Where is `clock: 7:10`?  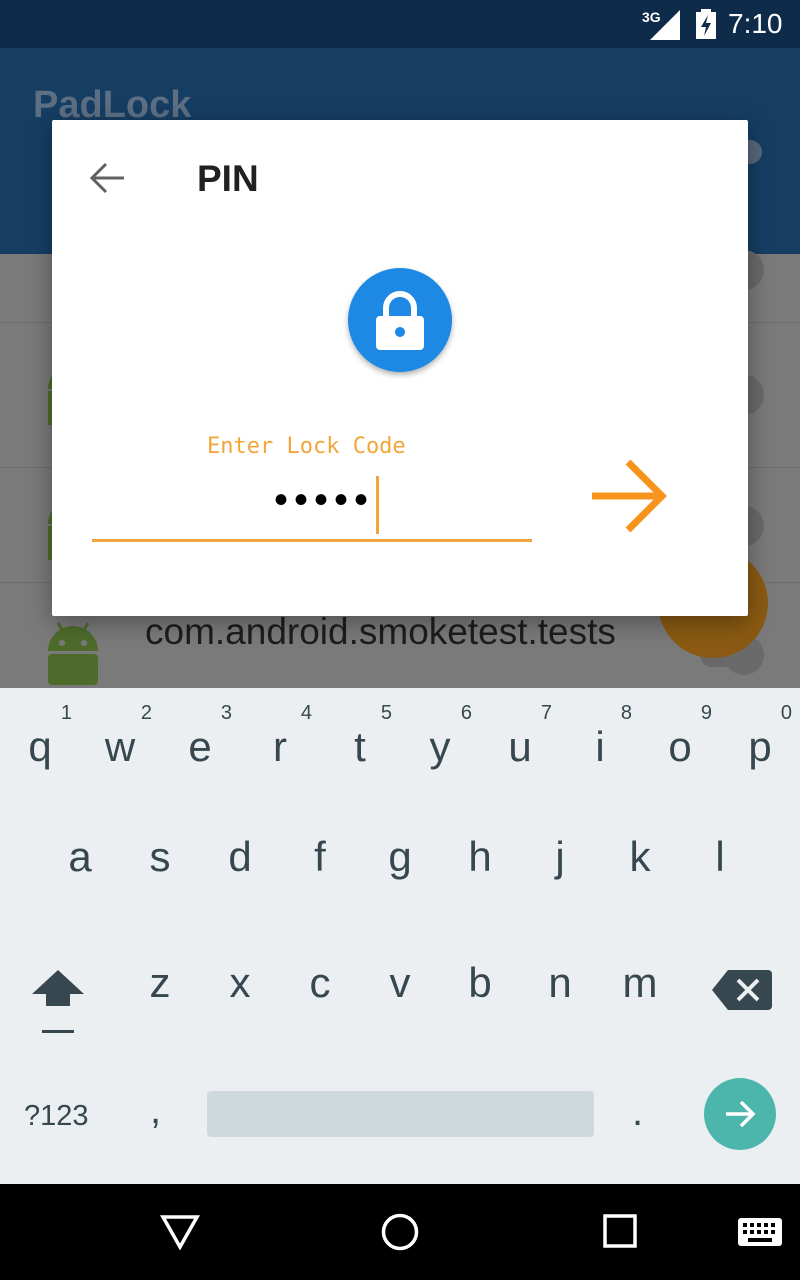
clock: 7:10 is located at coordinates (755, 23).